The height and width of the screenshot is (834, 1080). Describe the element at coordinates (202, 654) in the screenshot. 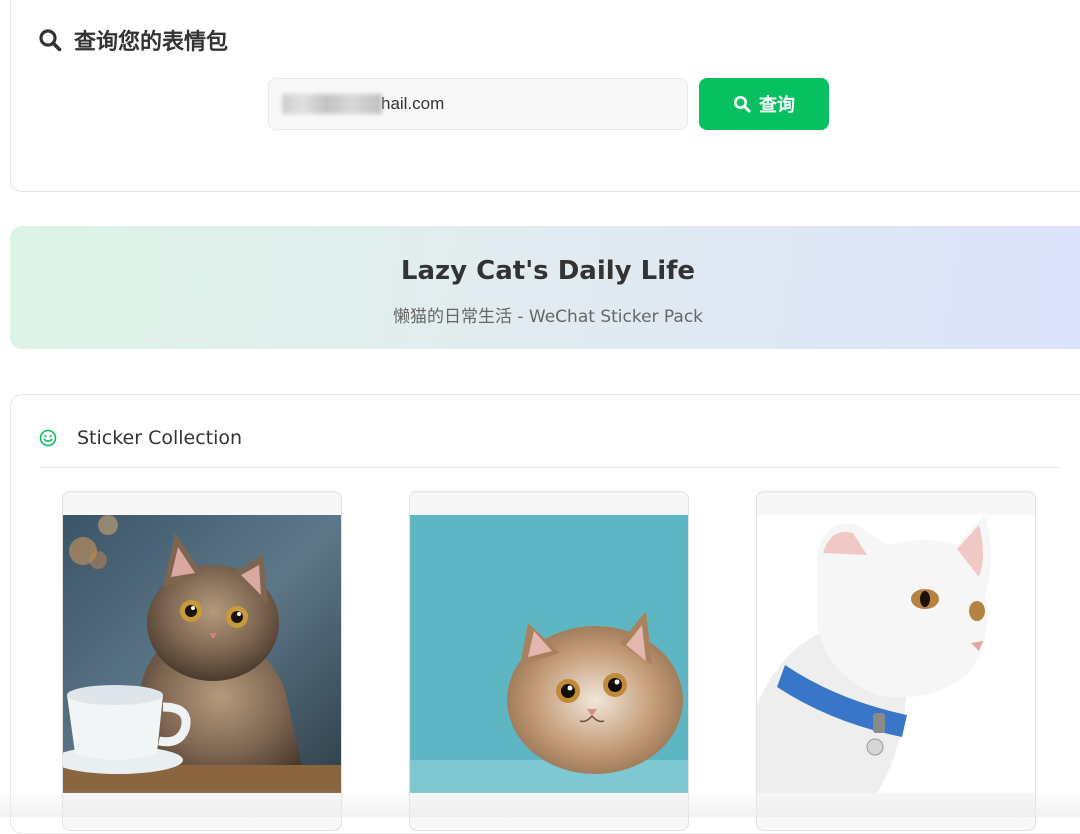

I see `tabby-cat-with-coffee-cup-image` at that location.